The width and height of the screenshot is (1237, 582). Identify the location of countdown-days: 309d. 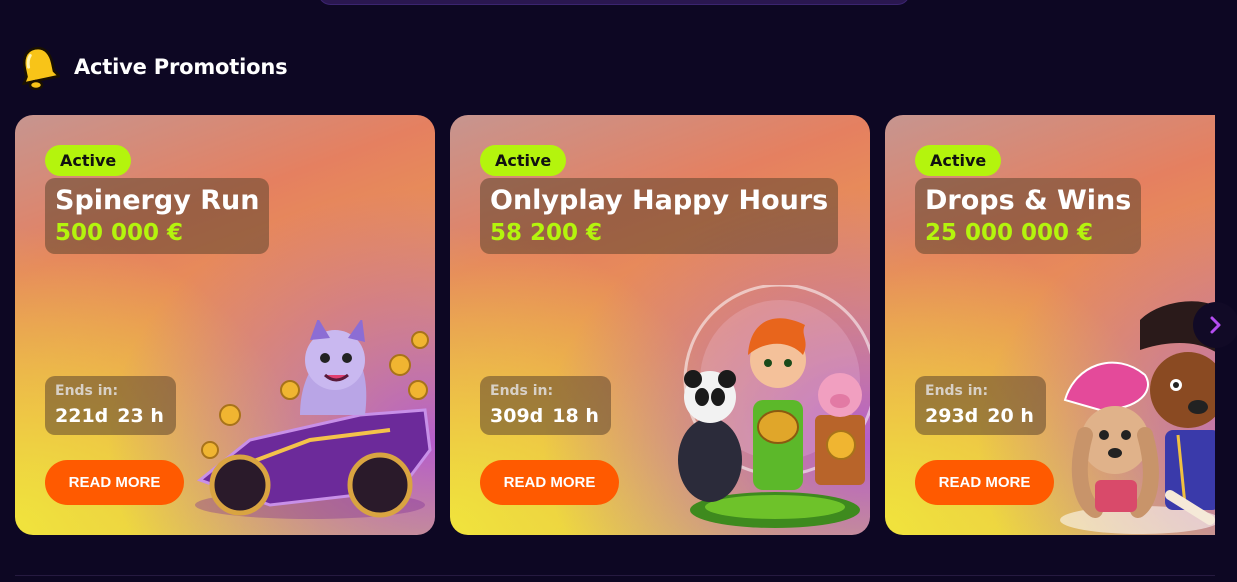
(517, 416).